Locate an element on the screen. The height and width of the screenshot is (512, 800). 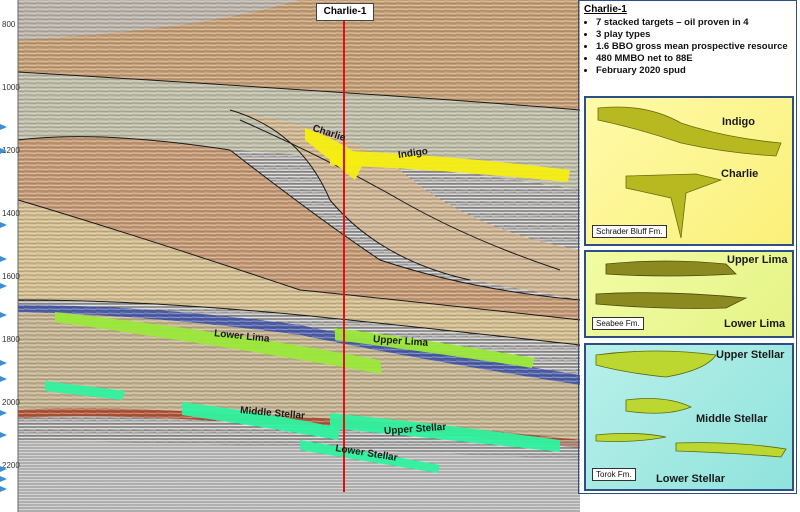
formation-label: Seabee Fm. is located at coordinates (618, 323).